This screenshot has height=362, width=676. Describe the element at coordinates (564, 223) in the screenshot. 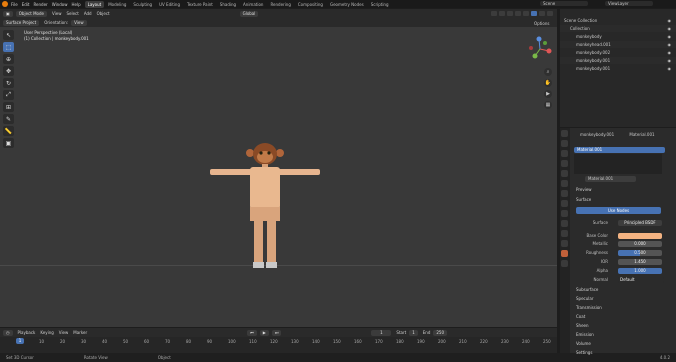

I see `physics-tab-icon` at that location.